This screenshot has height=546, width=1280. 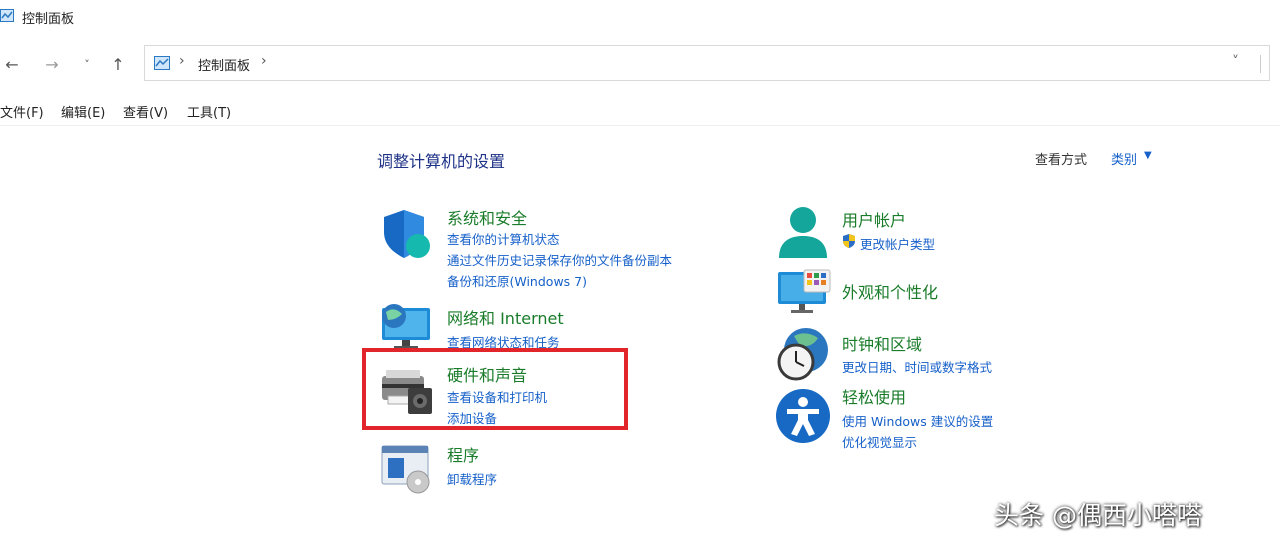 I want to click on shield-icon, so click(x=406, y=234).